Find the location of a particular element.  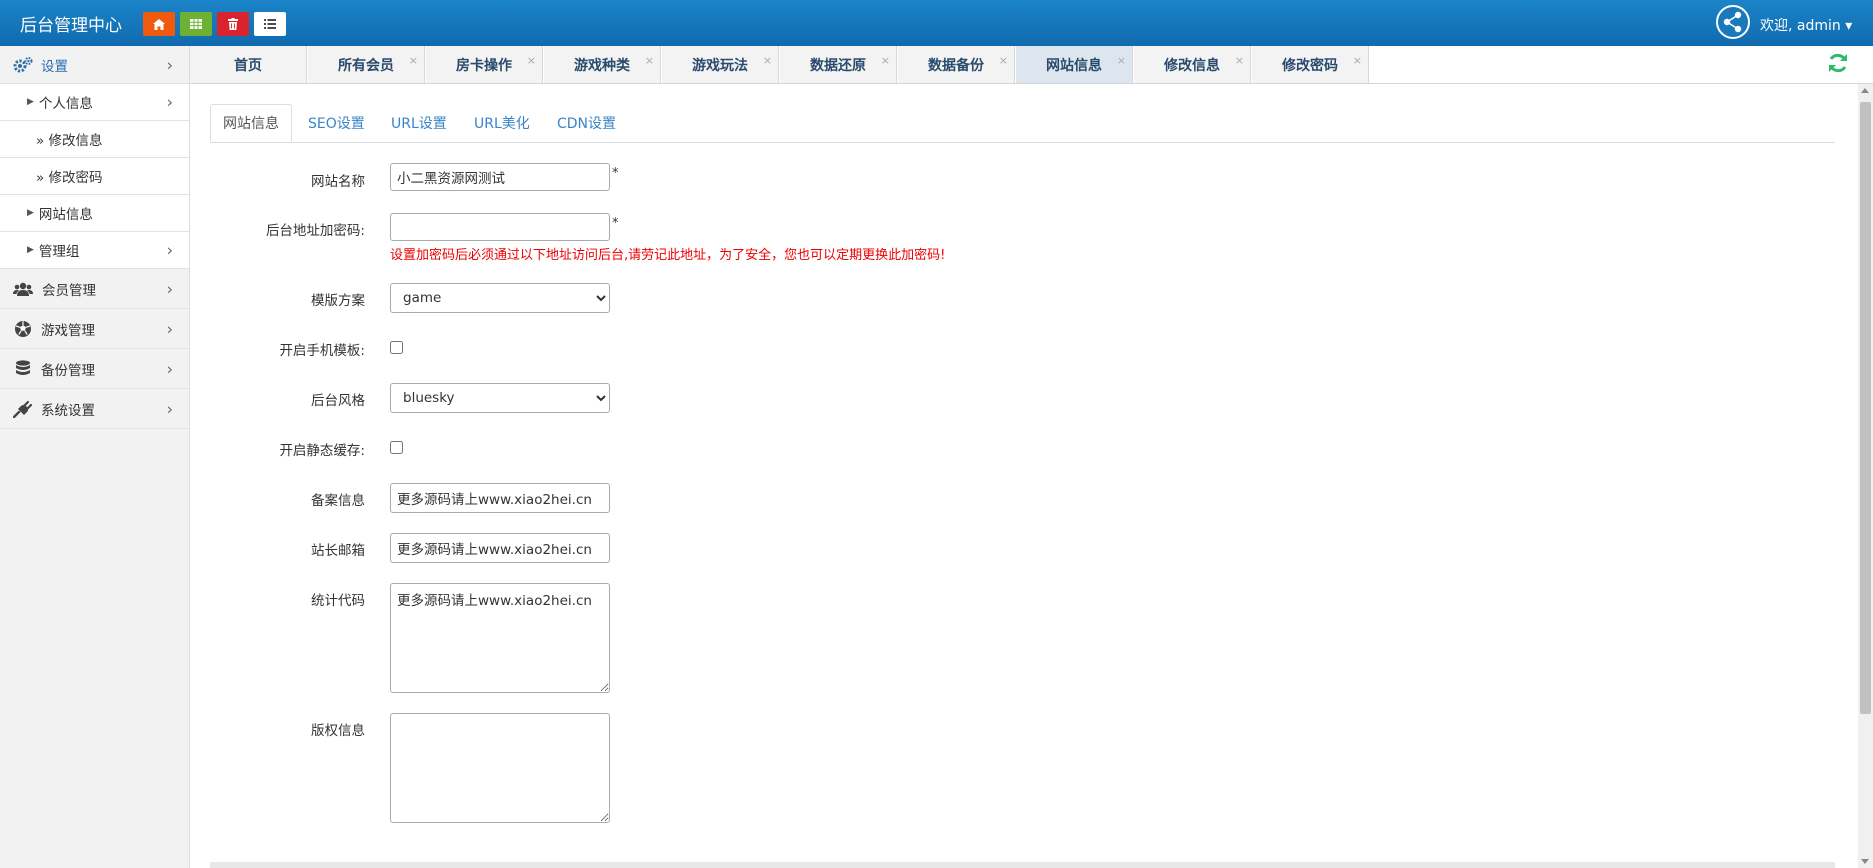

share-icon is located at coordinates (1732, 22).